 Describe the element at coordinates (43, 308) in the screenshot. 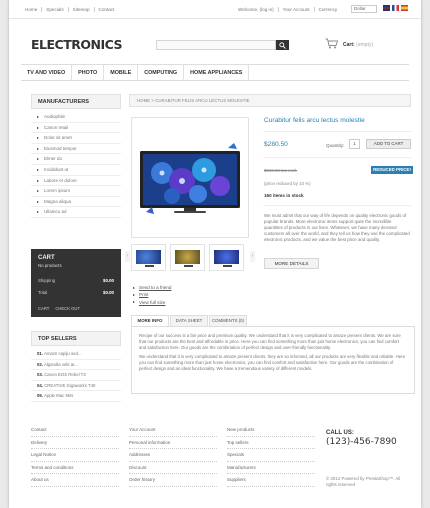

I see `cart-link: CART` at that location.